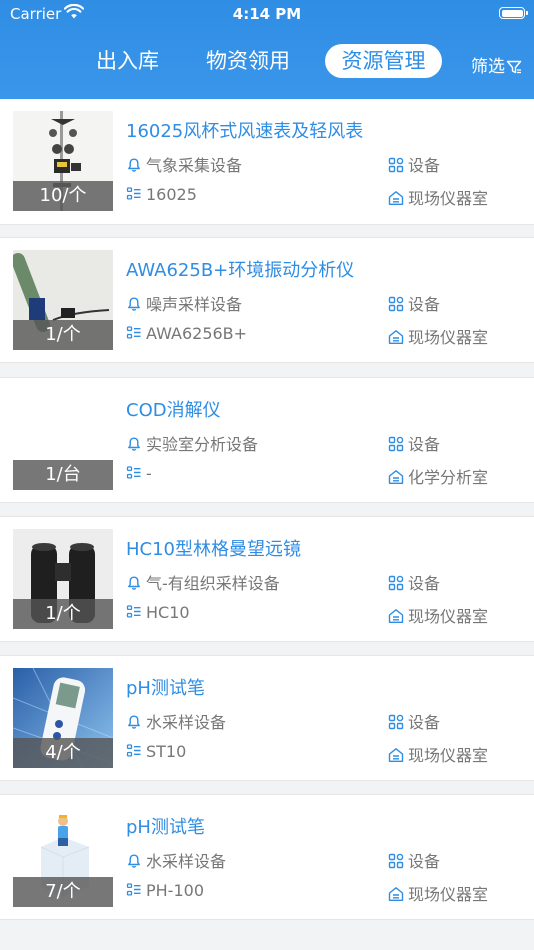 Image resolution: width=534 pixels, height=950 pixels. Describe the element at coordinates (63, 892) in the screenshot. I see `quantity-badge: 7/个` at that location.